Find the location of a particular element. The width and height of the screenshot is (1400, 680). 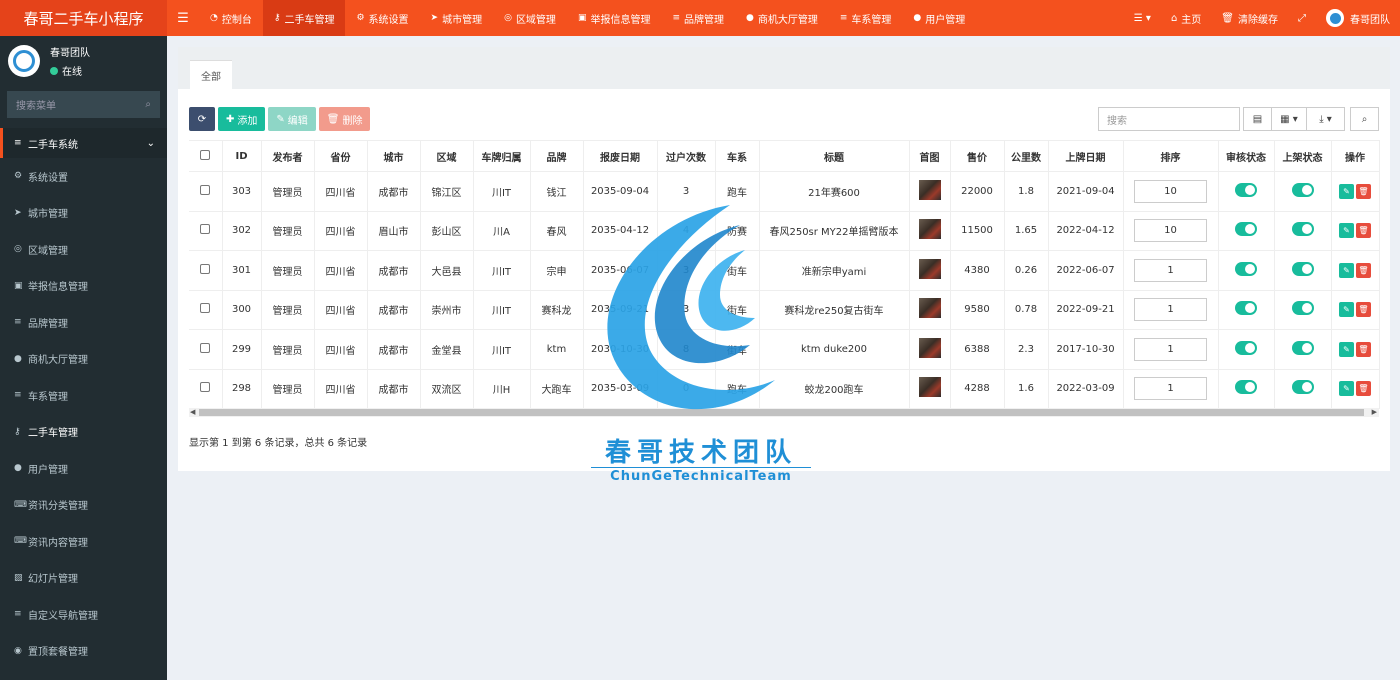

sidebar-item: ≡ 品牌管理 is located at coordinates (83, 322).